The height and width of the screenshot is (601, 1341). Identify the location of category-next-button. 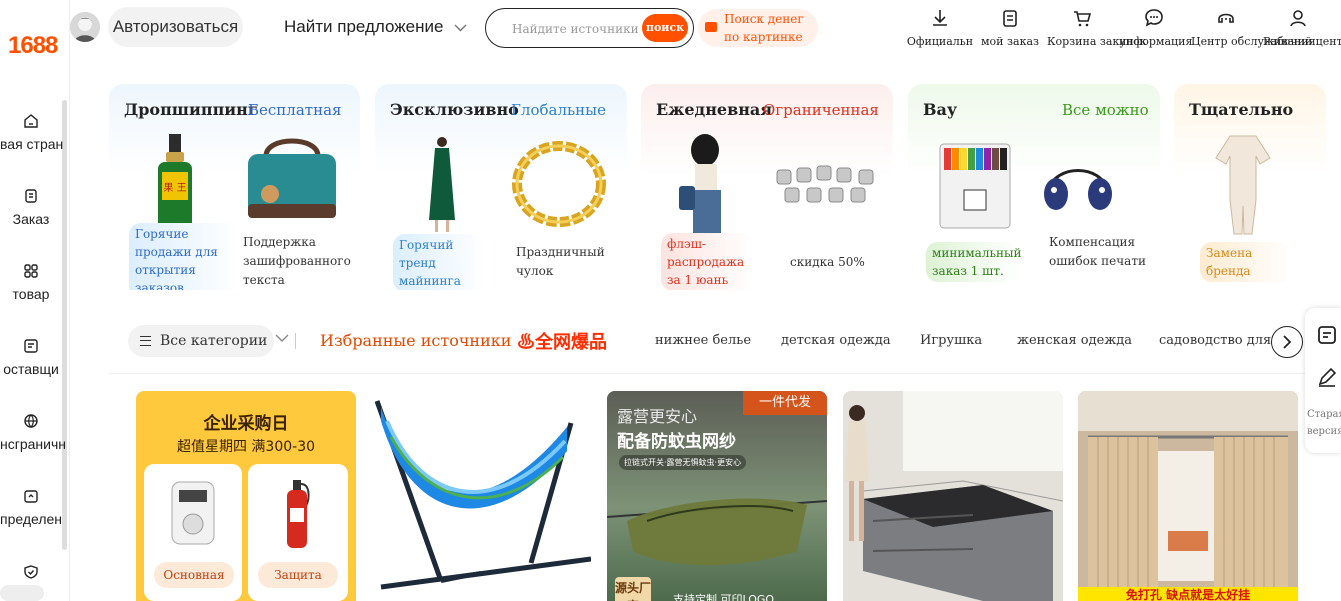
(1287, 342).